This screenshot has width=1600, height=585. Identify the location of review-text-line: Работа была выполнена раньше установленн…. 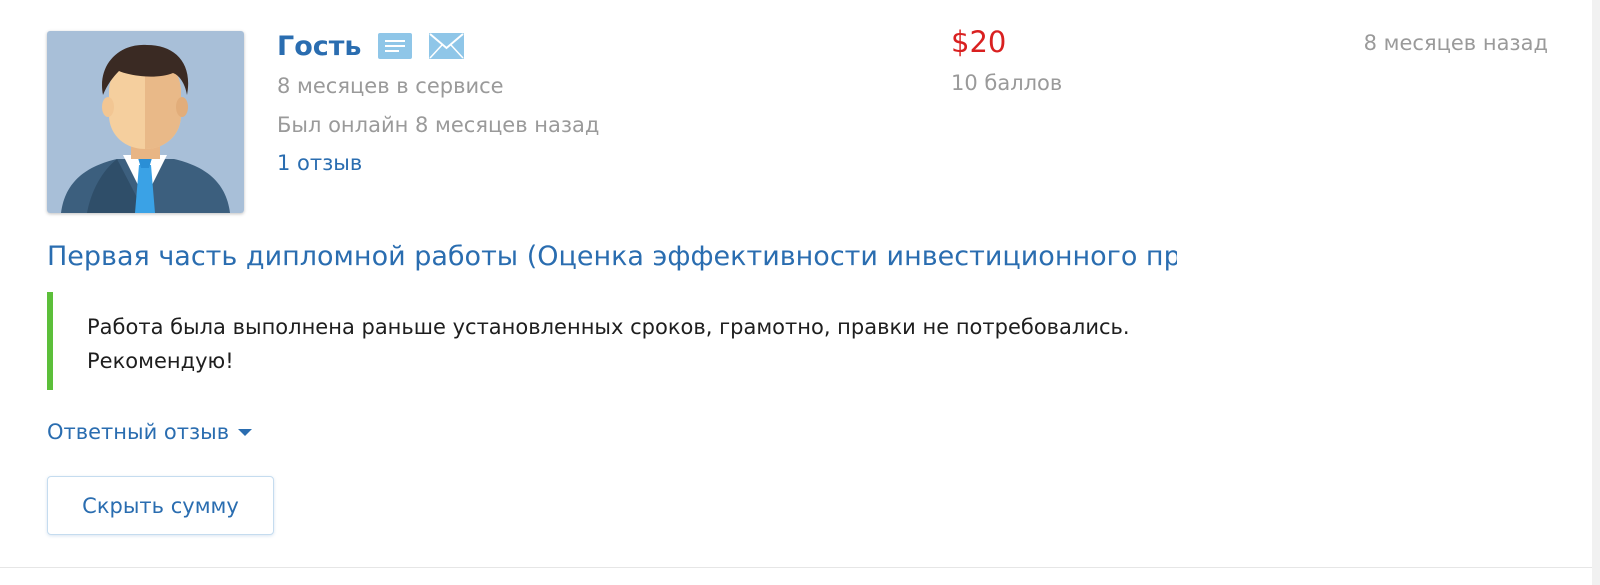
(608, 327).